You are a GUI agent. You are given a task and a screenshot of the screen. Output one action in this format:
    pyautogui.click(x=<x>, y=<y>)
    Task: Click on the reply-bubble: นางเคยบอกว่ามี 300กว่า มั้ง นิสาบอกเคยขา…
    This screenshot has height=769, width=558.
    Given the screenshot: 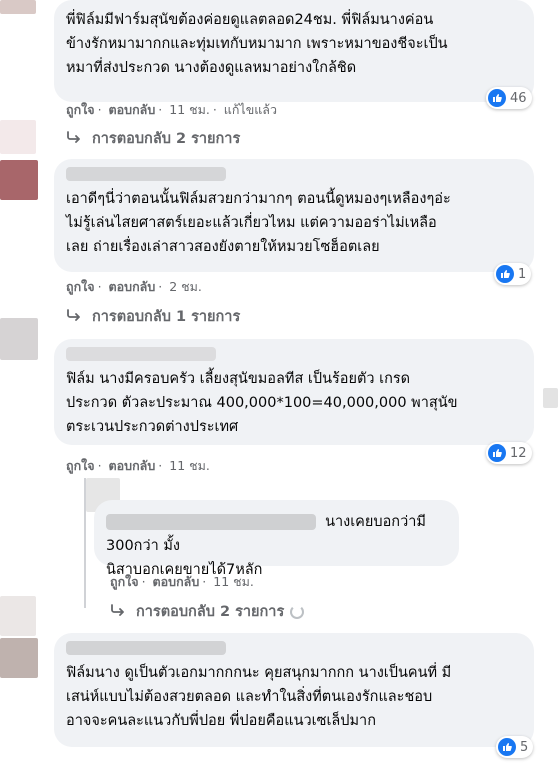 What is the action you would take?
    pyautogui.click(x=276, y=539)
    